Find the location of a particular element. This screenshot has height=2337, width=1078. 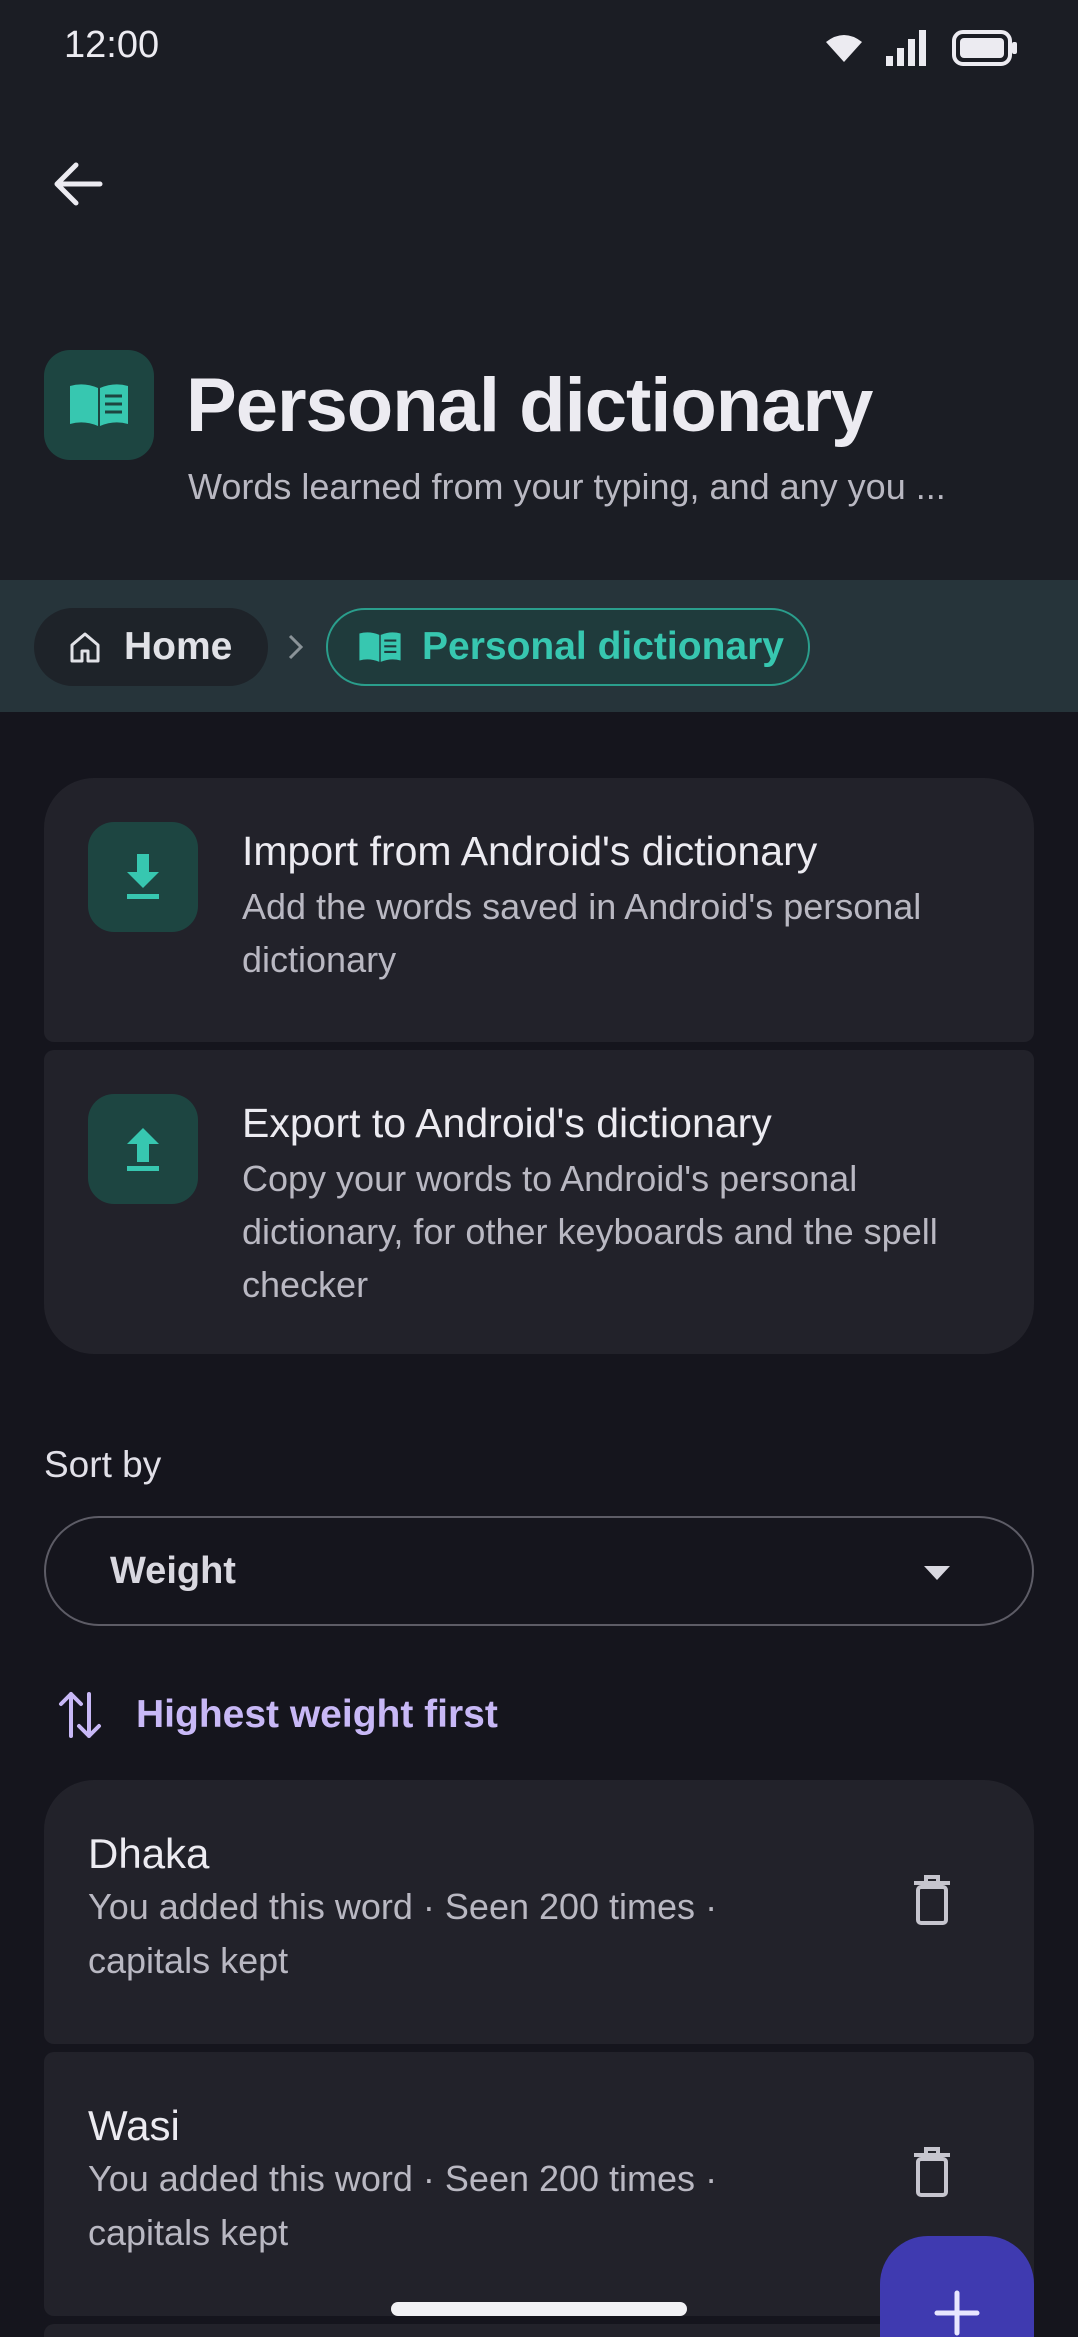

sort-by-dropdown: Weight is located at coordinates (539, 1571).